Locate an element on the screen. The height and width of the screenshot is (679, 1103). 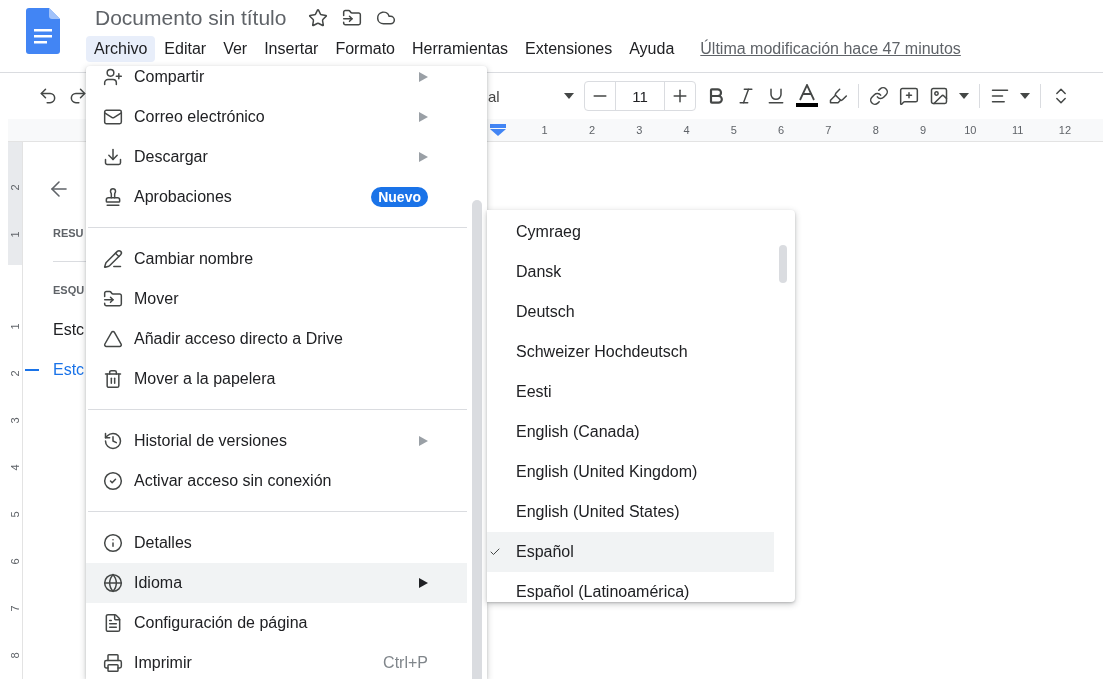
language-item: Schweizer Hochdeutsch is located at coordinates (630, 352).